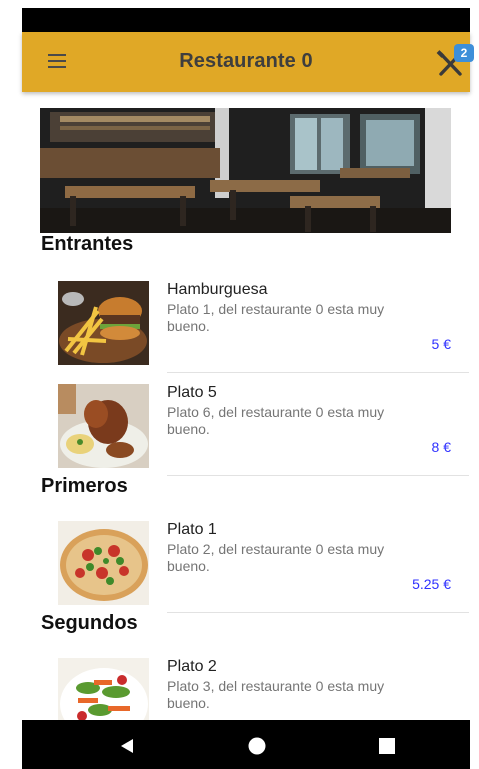 The height and width of the screenshot is (769, 479). What do you see at coordinates (474, 384) in the screenshot?
I see `right-frame` at bounding box center [474, 384].